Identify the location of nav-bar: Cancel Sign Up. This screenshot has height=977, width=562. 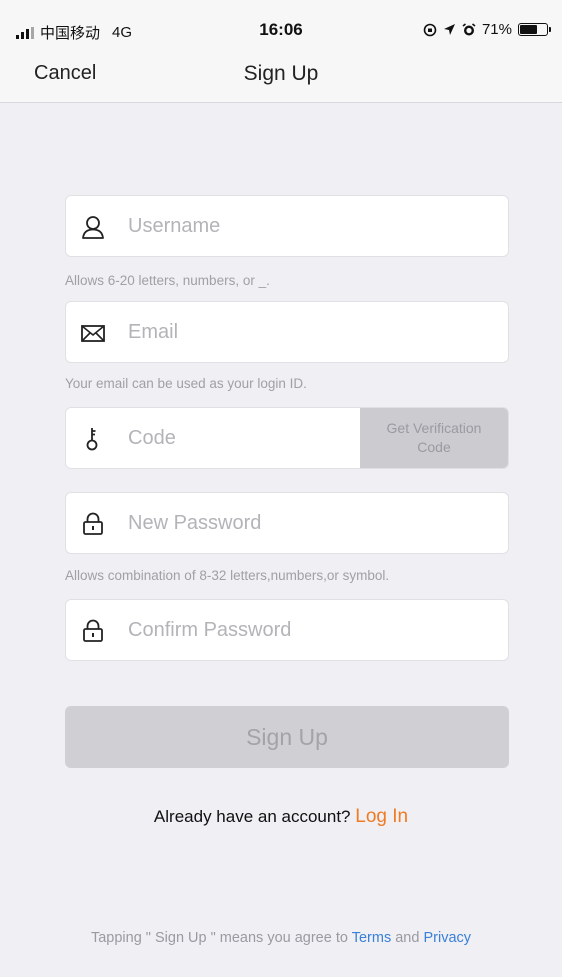
(281, 77).